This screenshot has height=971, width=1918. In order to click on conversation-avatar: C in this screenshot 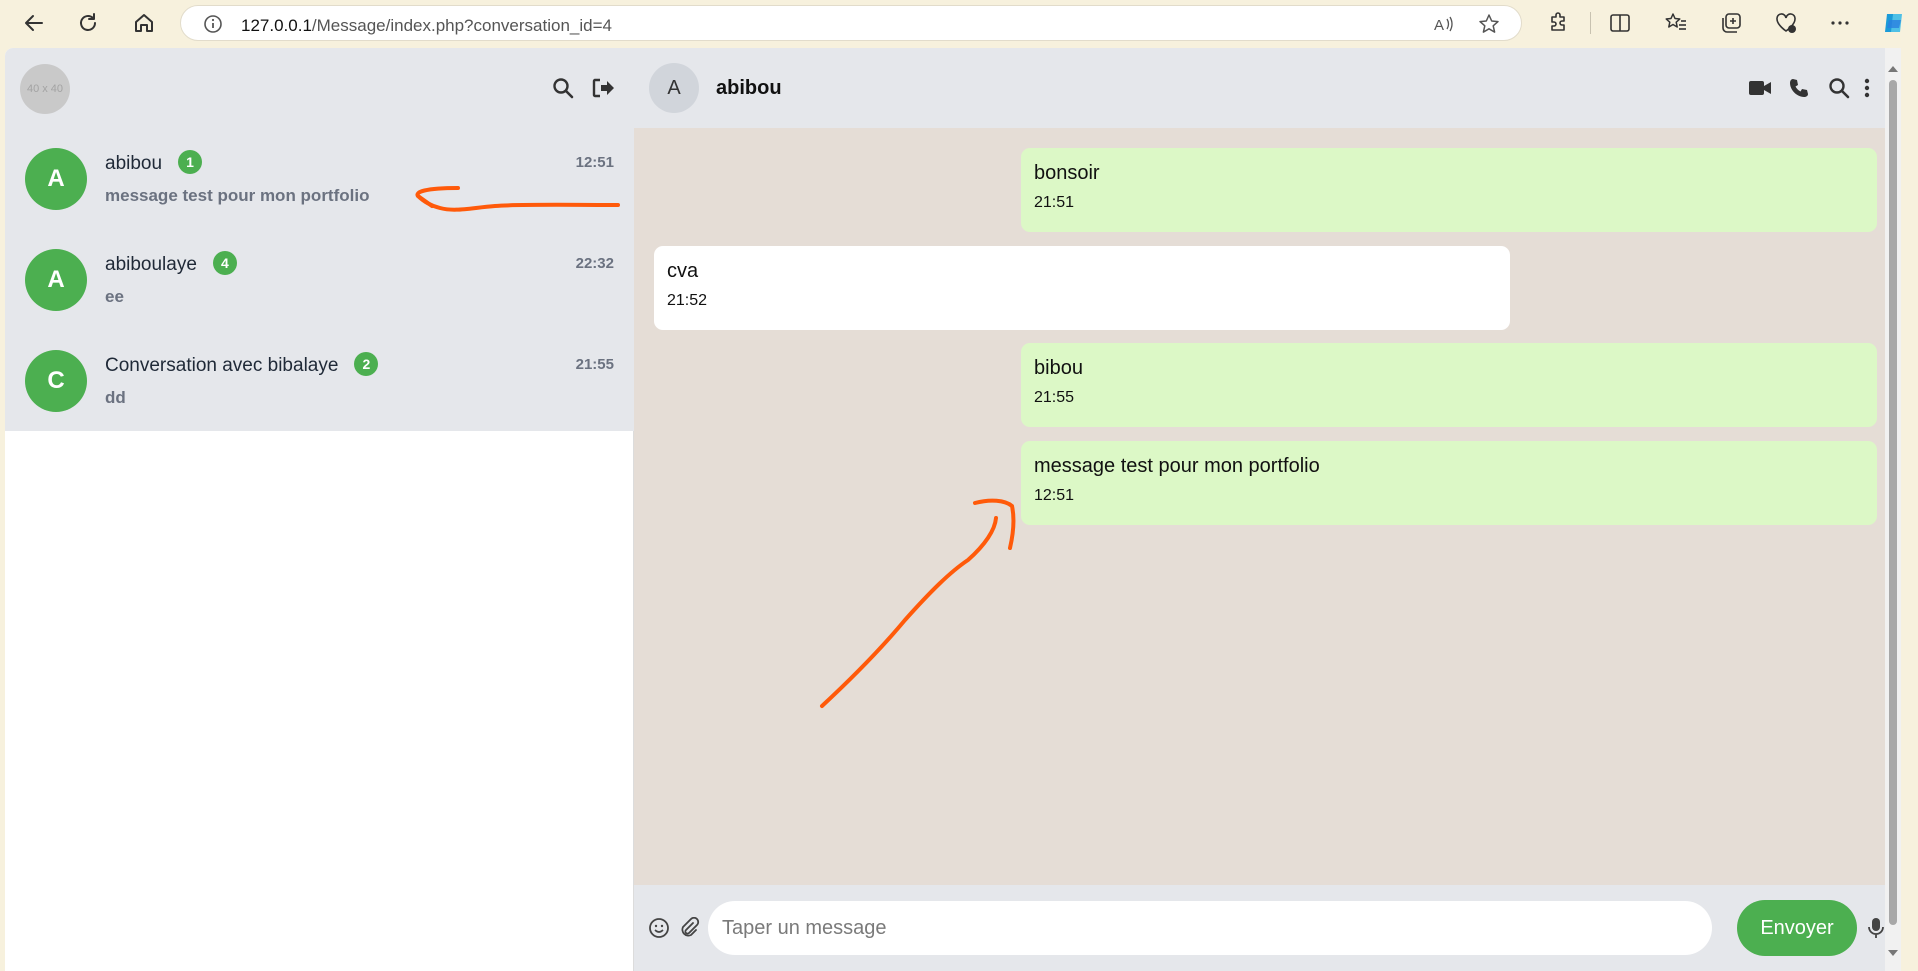, I will do `click(56, 381)`.